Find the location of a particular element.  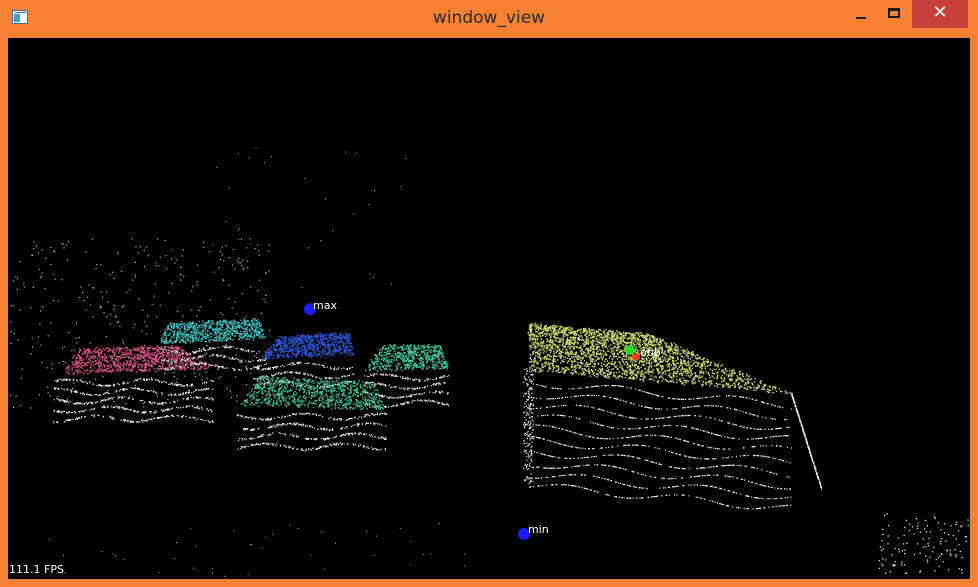

title-bar: window_view ✕ is located at coordinates (489, 19).